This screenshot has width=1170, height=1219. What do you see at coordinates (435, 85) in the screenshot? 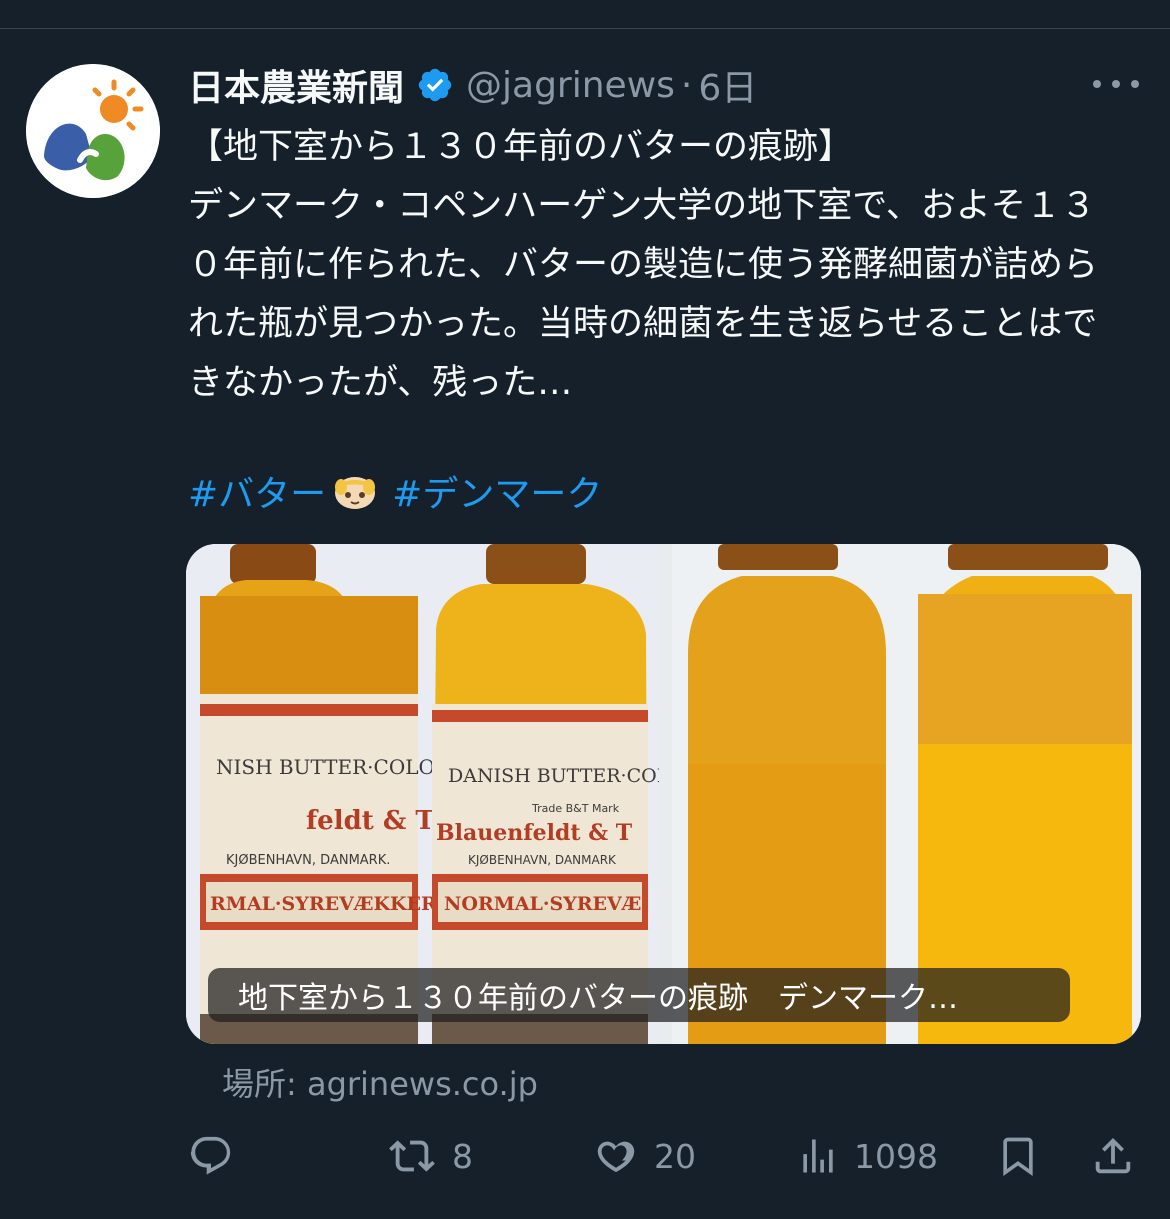
I see `verified-badge-icon` at bounding box center [435, 85].